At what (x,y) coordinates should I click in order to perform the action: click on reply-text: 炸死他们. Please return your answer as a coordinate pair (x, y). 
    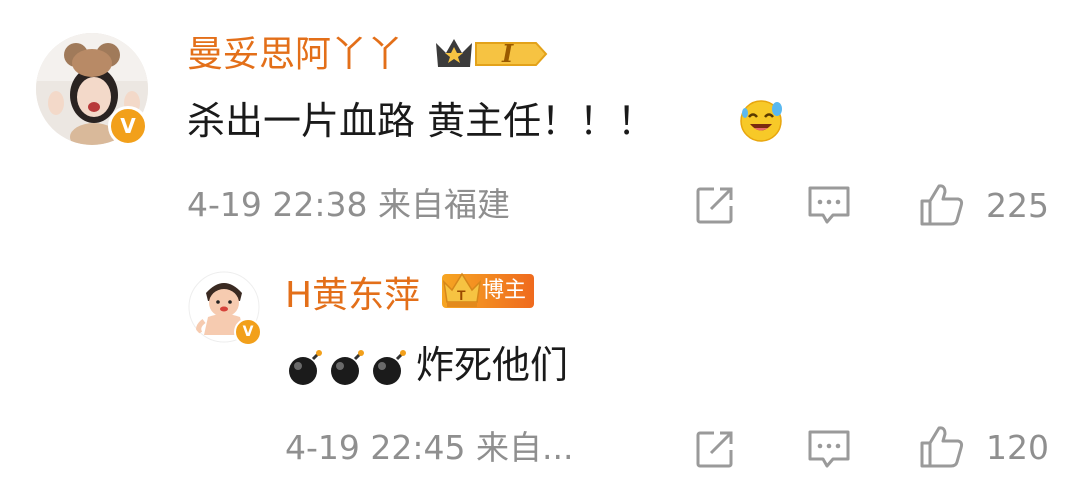
    Looking at the image, I should click on (492, 365).